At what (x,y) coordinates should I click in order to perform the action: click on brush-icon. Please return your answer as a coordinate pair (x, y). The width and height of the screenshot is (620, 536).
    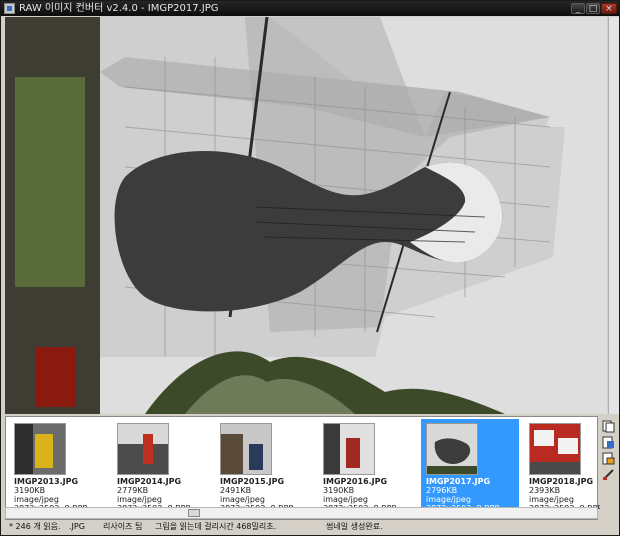
    Looking at the image, I should click on (608, 474).